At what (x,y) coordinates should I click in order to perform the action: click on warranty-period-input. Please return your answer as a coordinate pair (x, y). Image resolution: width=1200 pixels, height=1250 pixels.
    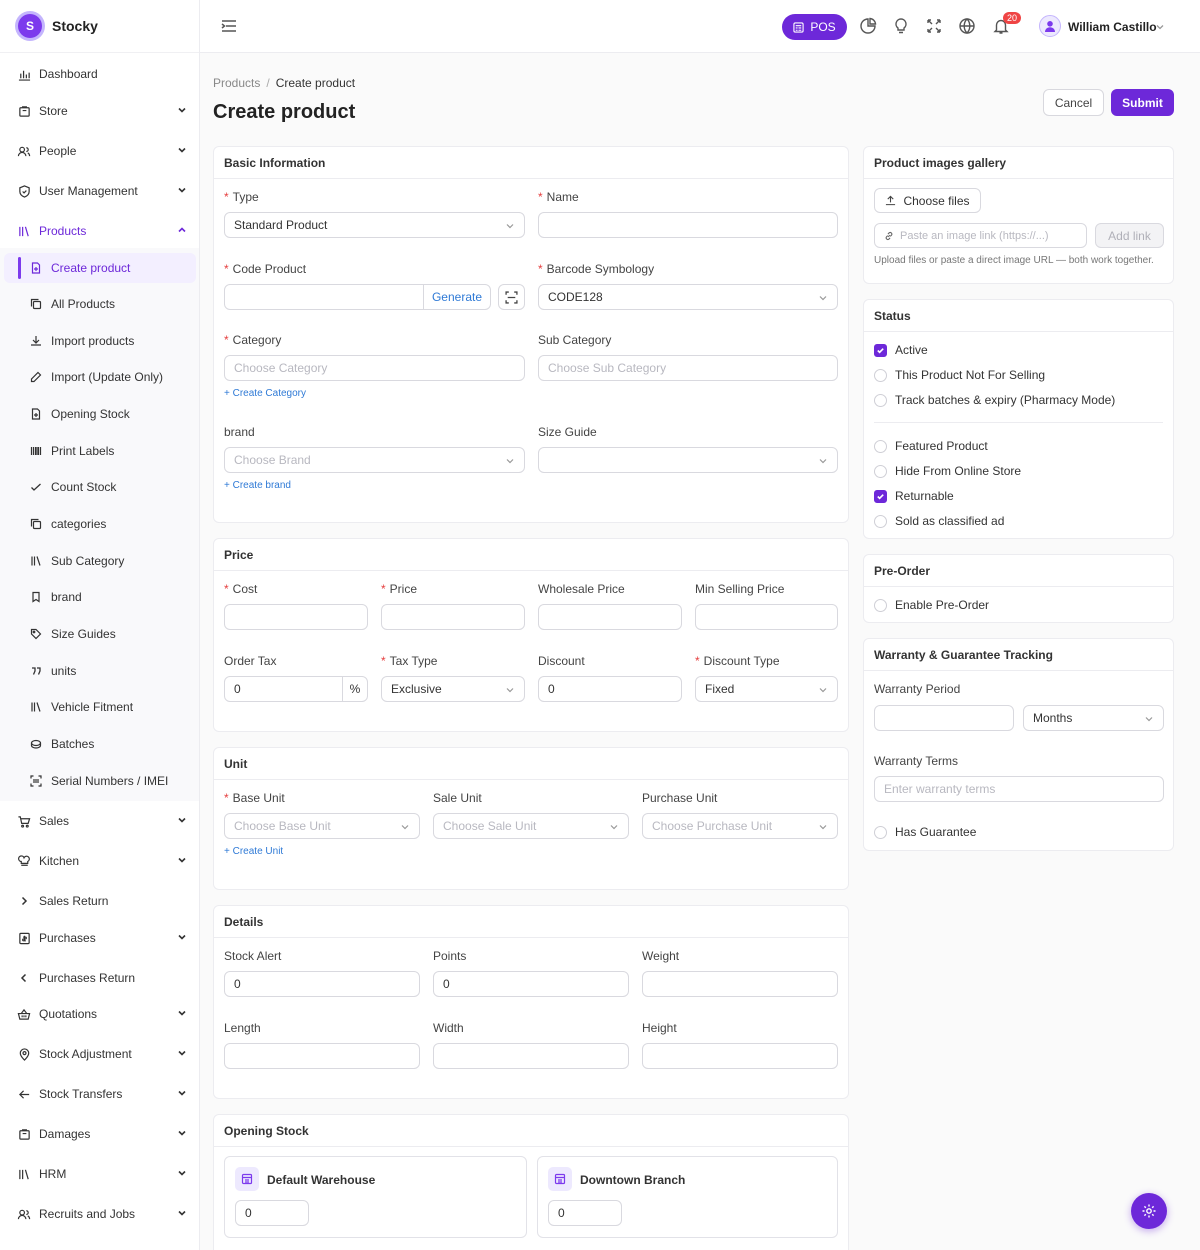
    Looking at the image, I should click on (944, 718).